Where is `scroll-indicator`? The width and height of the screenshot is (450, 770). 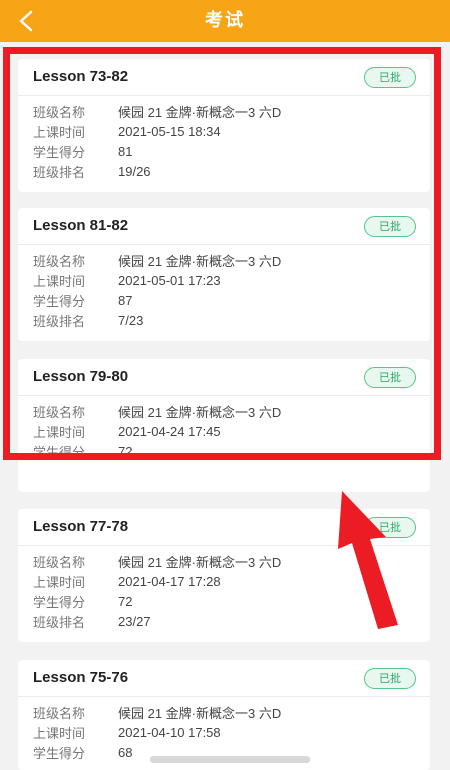 scroll-indicator is located at coordinates (230, 759).